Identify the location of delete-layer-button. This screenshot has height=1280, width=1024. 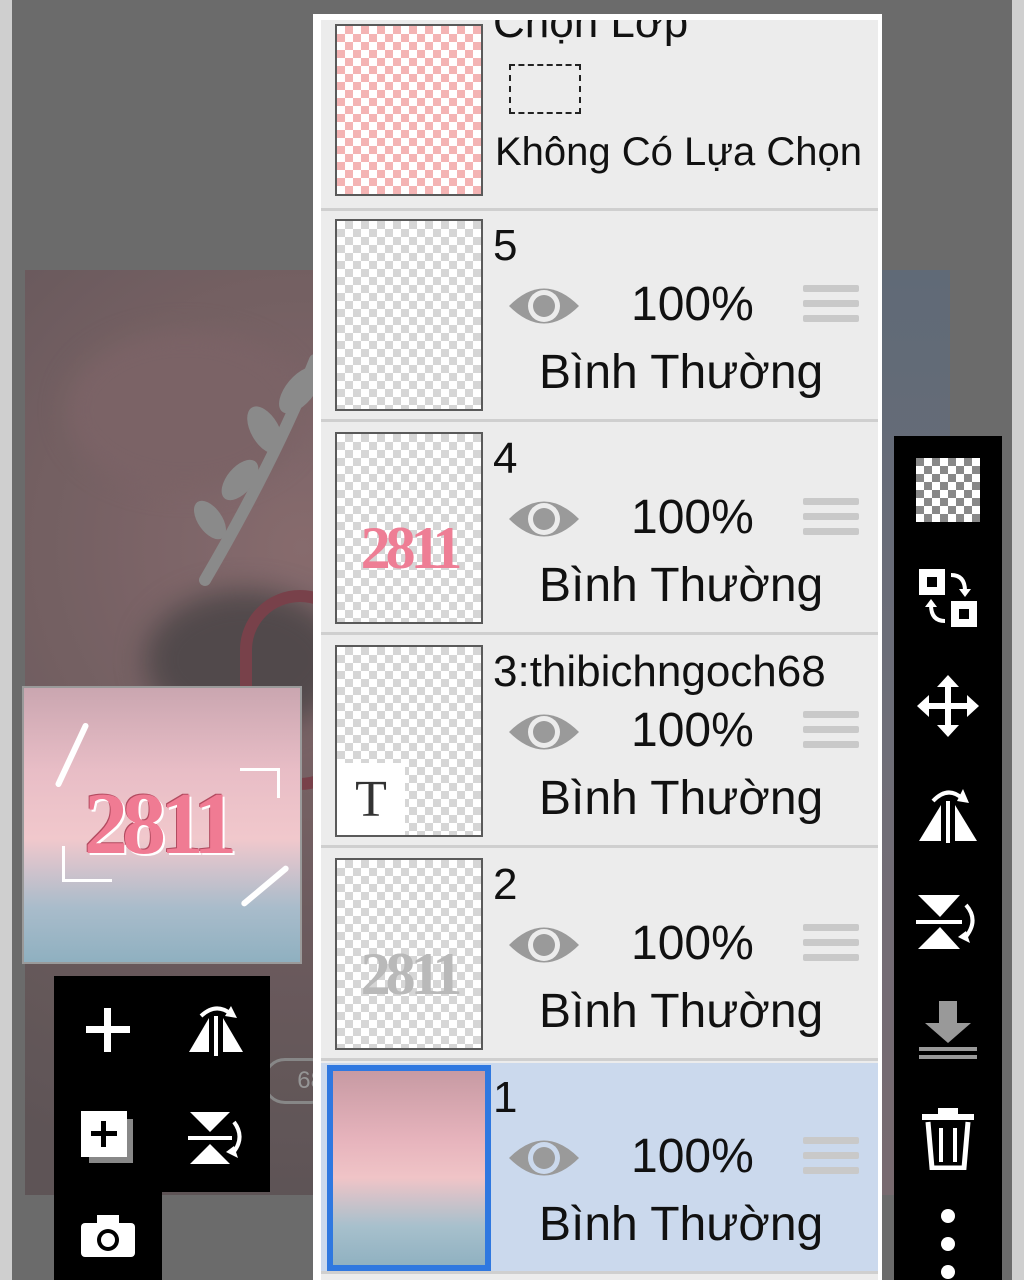
(948, 1138).